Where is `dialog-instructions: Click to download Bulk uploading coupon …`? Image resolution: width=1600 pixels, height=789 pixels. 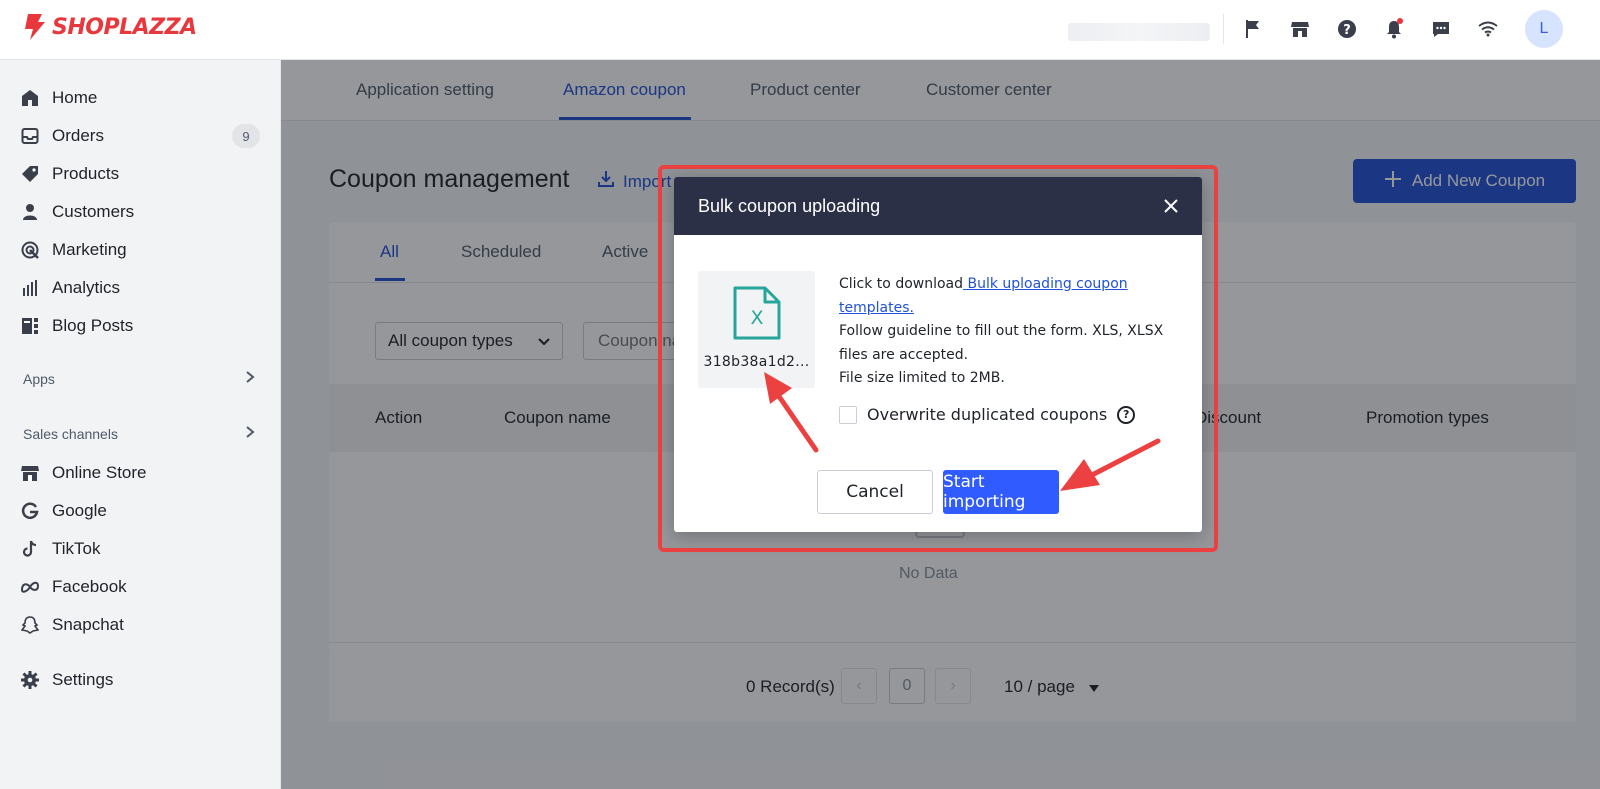
dialog-instructions: Click to download Bulk uploading coupon … is located at coordinates (1011, 332).